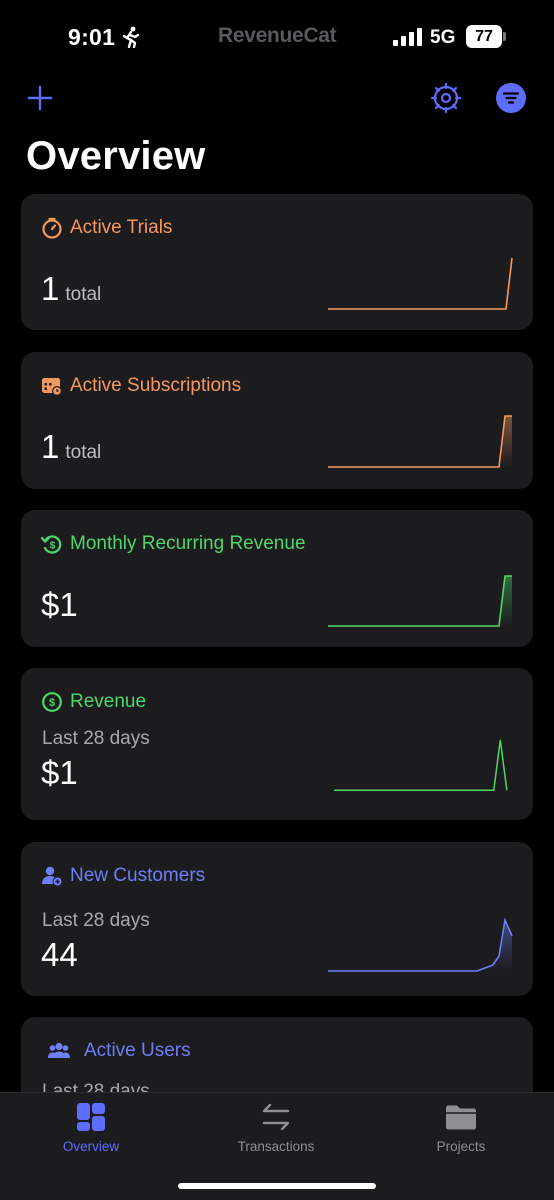 This screenshot has width=554, height=1200. I want to click on card-title: Active Users, so click(137, 1050).